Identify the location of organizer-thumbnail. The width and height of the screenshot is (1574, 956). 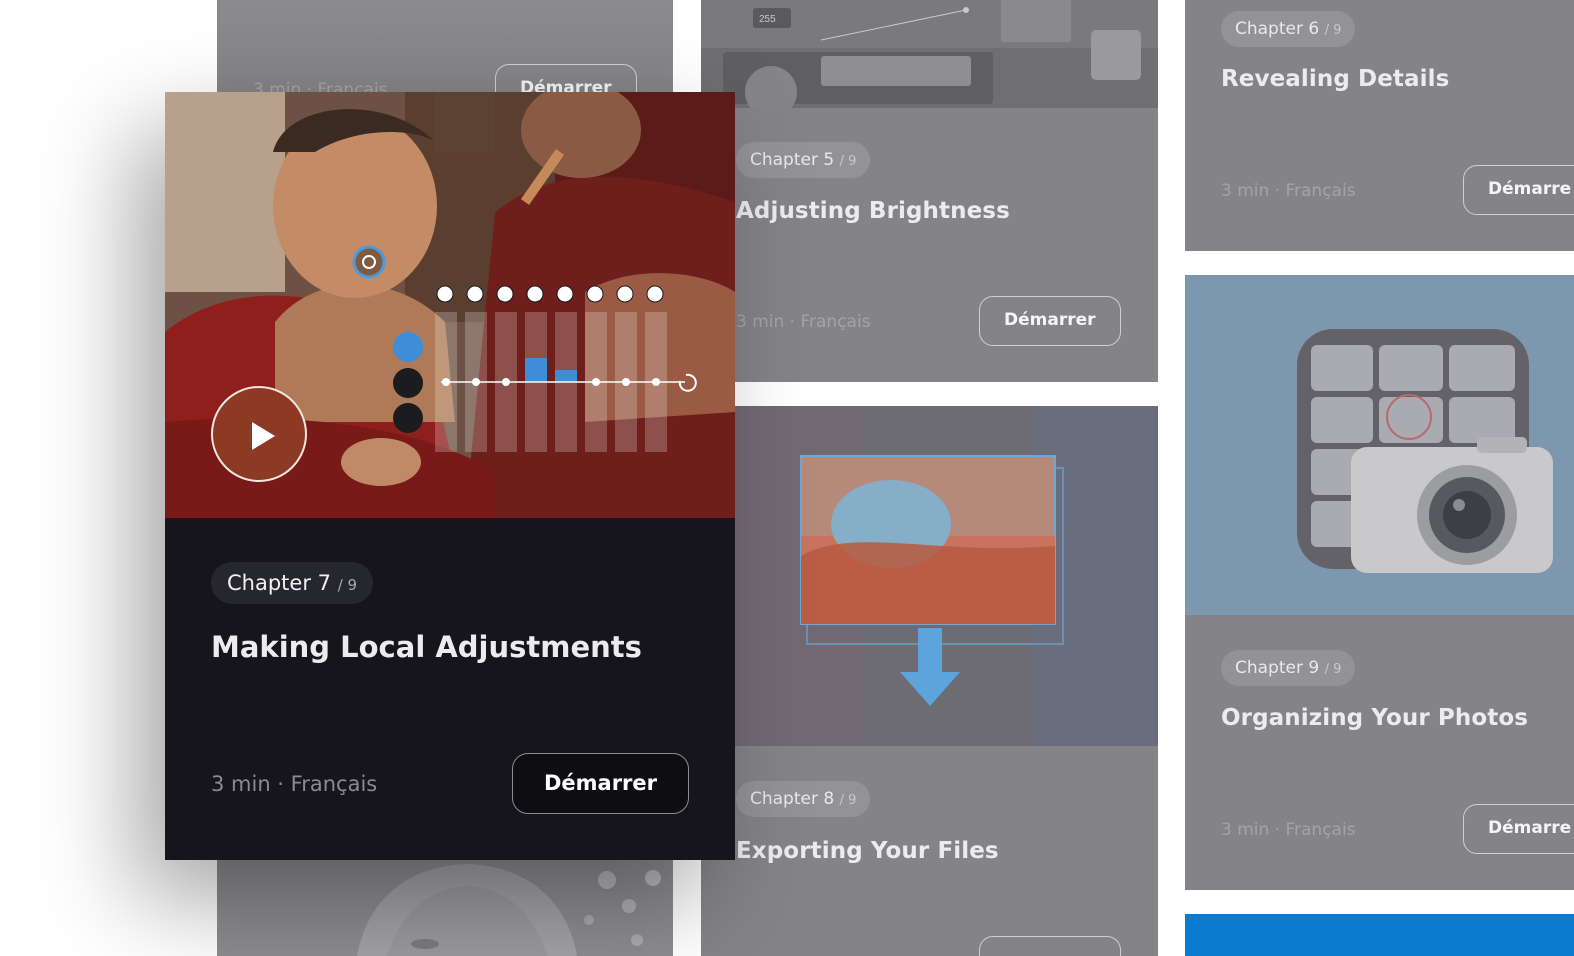
(1379, 445).